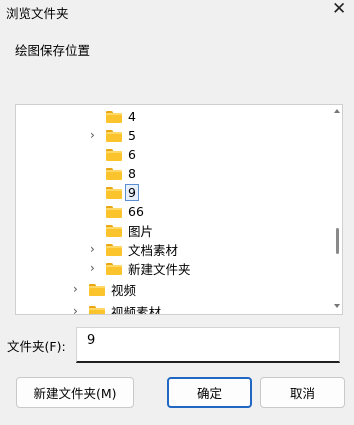  I want to click on ok-button: 确定, so click(209, 392).